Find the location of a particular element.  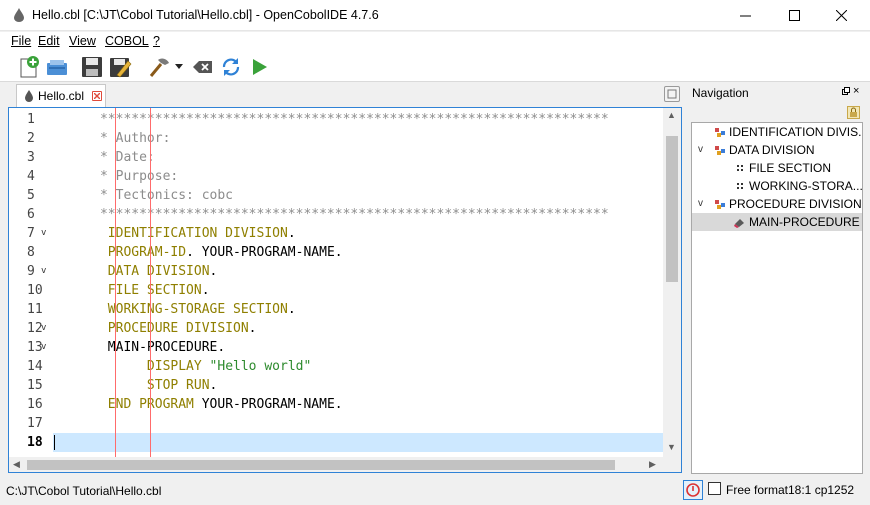

run-button is located at coordinates (259, 67).